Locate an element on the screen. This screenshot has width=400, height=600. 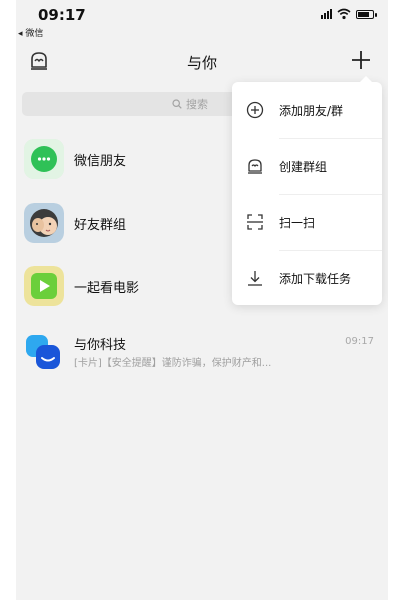
chat-name: 一起看电影 is located at coordinates (107, 288).